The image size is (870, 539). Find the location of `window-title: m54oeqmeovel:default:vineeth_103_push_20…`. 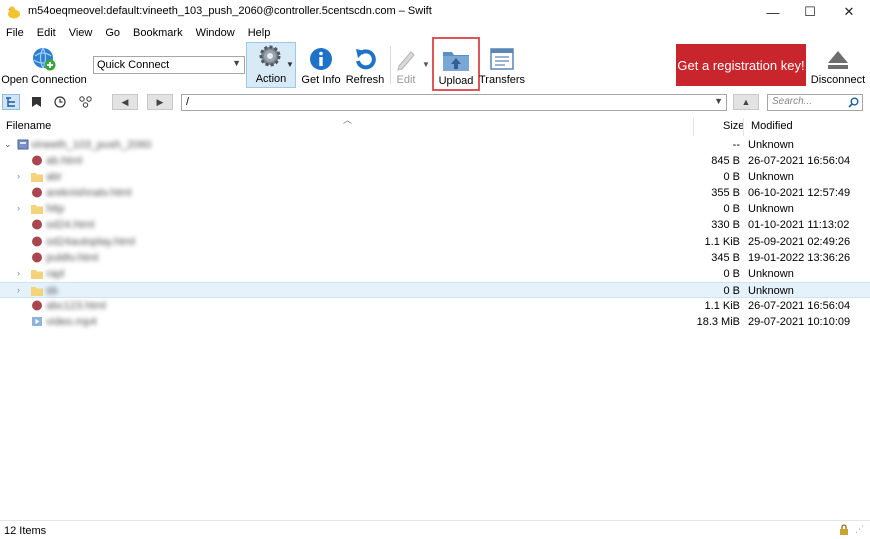

window-title: m54oeqmeovel:default:vineeth_103_push_20… is located at coordinates (230, 11).